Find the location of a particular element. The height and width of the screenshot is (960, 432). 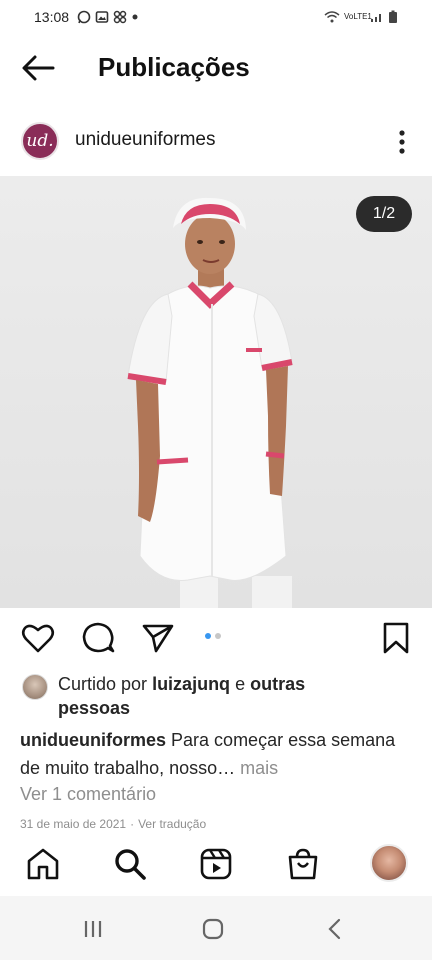

home-button-icon is located at coordinates (213, 929).